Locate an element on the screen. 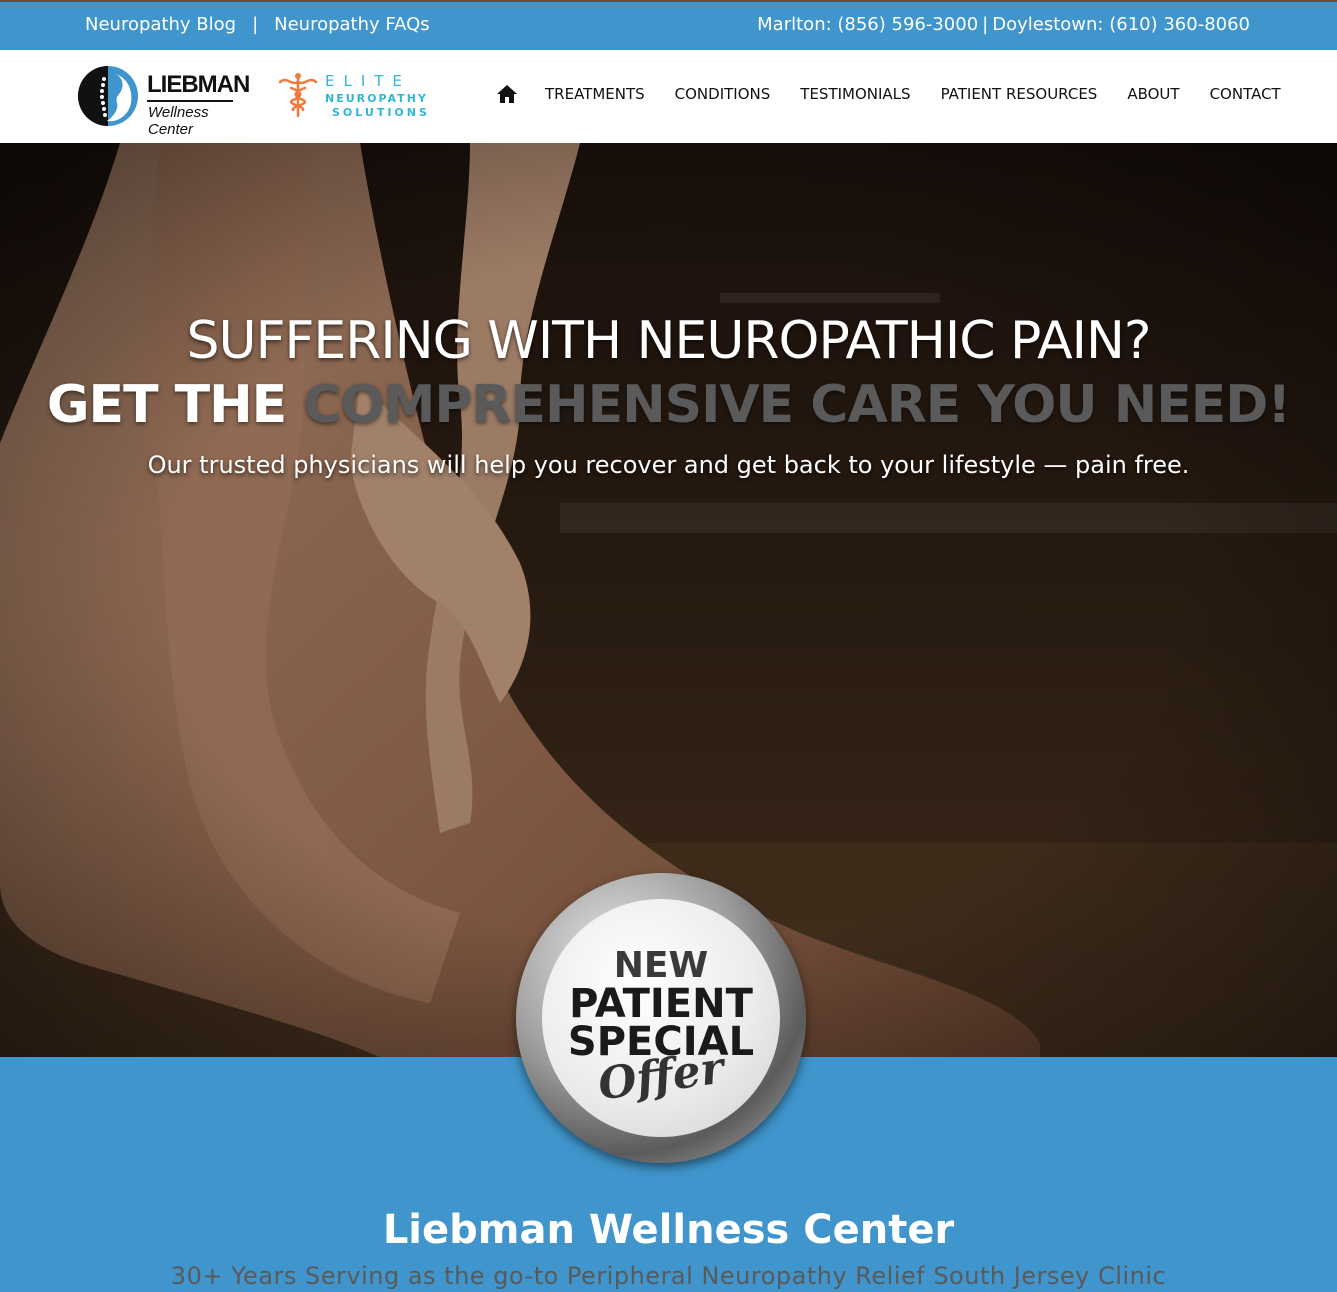  top-links: Neuropathy Blog | Neuropathy FAQs is located at coordinates (257, 24).